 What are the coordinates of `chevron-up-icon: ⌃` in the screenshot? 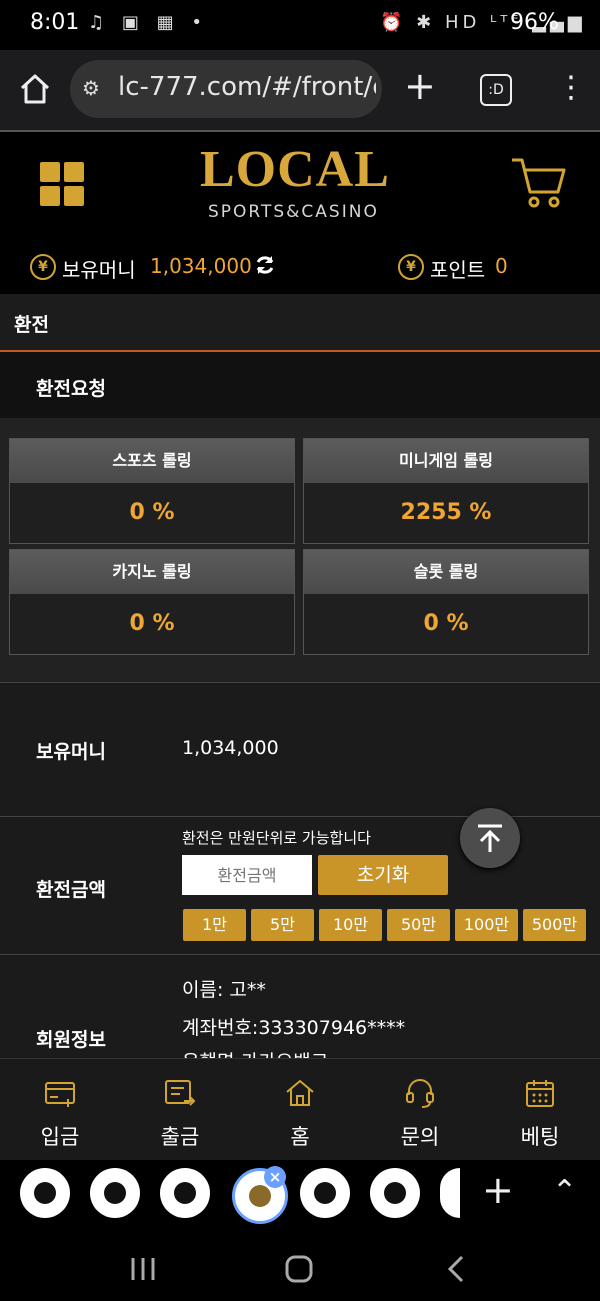 It's located at (564, 1191).